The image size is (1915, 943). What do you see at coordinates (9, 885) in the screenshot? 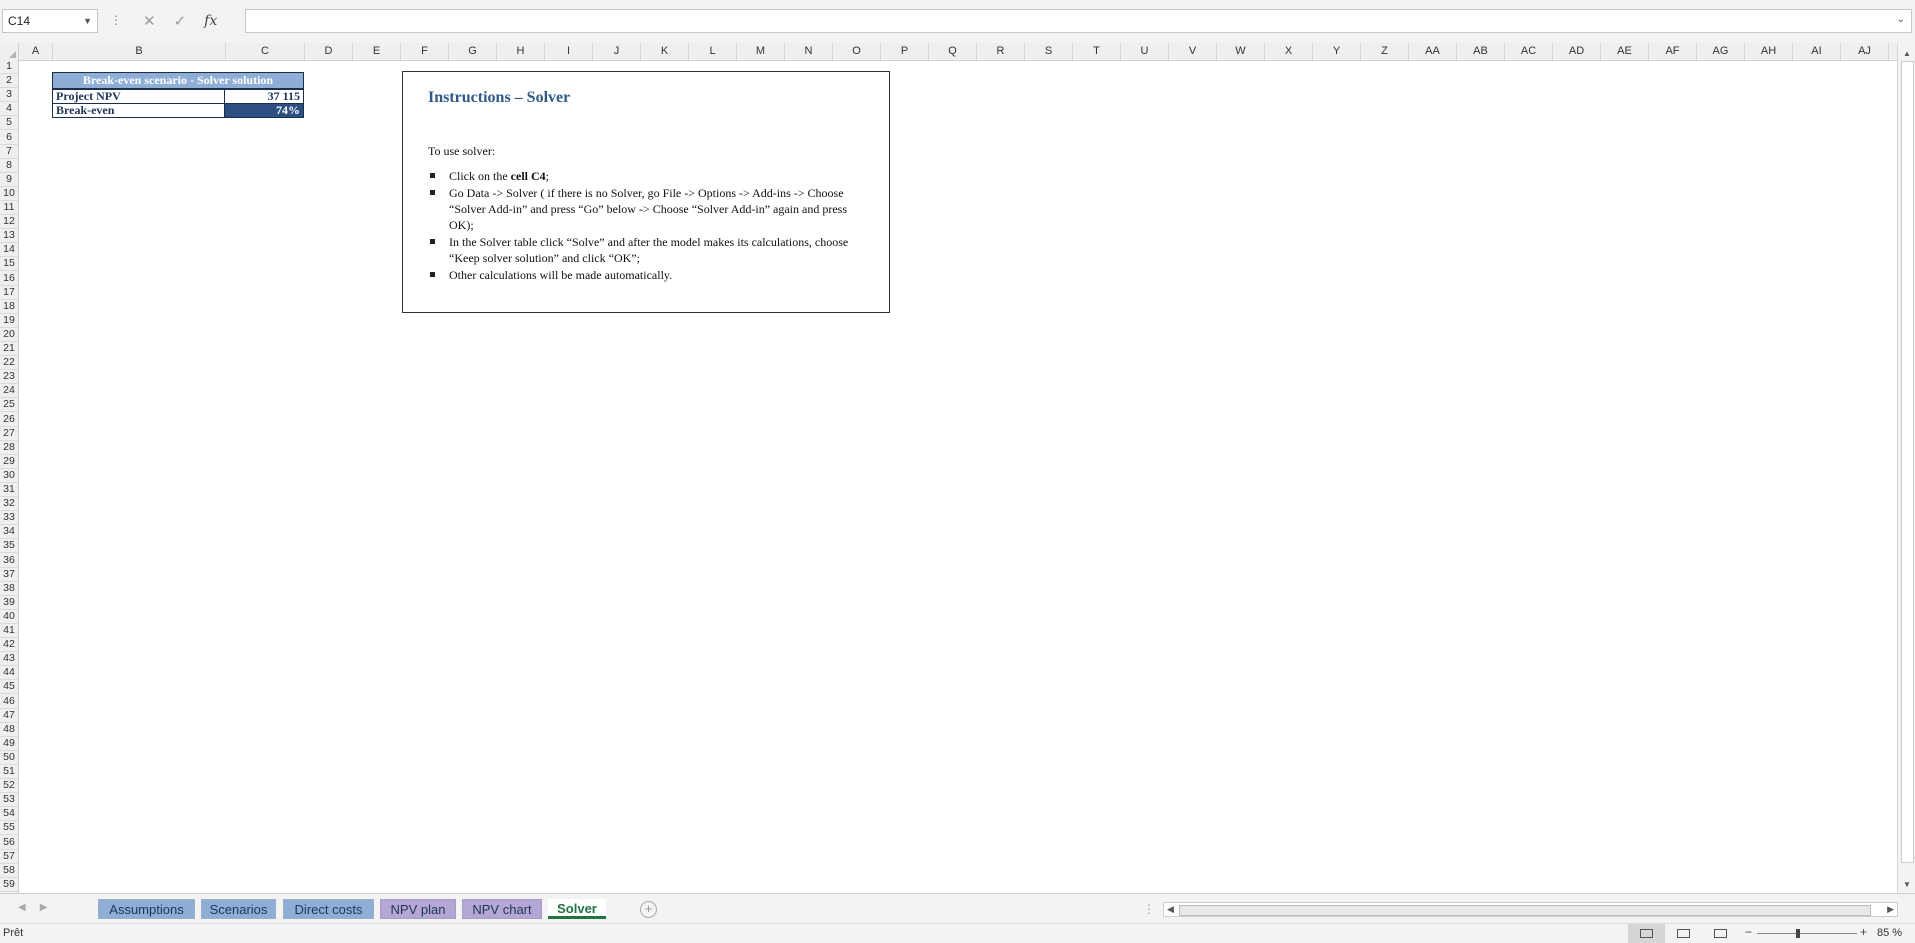
I see `row-header-59: 59` at bounding box center [9, 885].